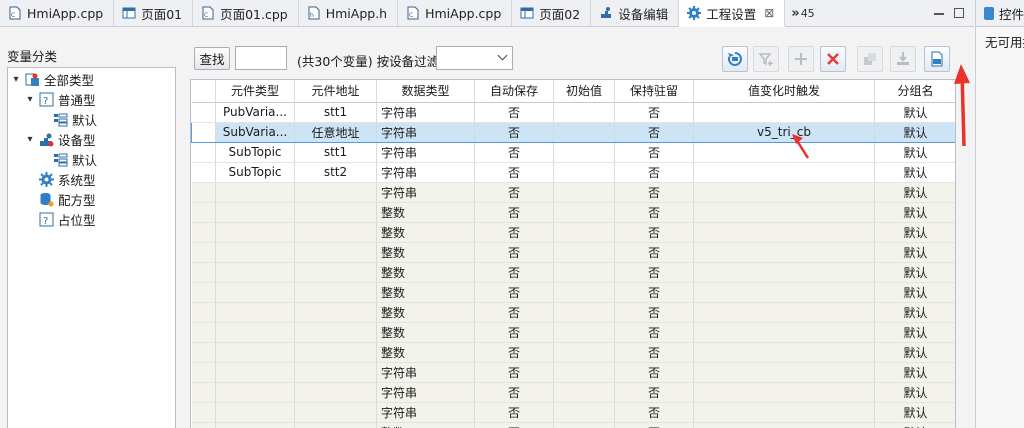 The width and height of the screenshot is (1024, 428). What do you see at coordinates (349, 13) in the screenshot?
I see `tab-hmiapp-h: h HmiApp.h` at bounding box center [349, 13].